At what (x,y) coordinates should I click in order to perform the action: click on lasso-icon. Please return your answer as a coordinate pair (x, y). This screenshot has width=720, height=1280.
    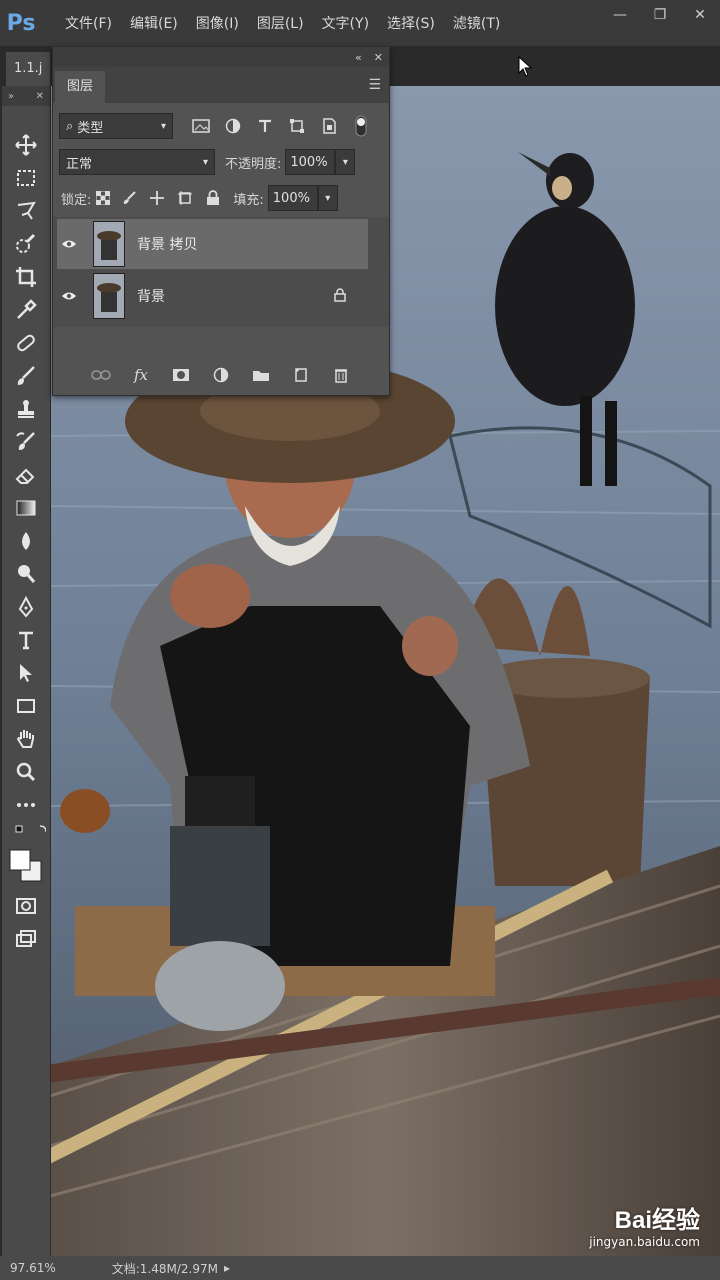
    Looking at the image, I should click on (26, 210).